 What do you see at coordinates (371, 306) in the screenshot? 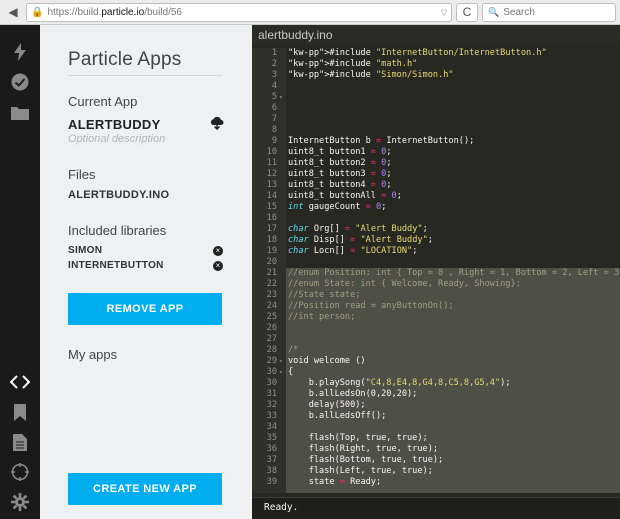
I see `code-text: //Position read = anyButtonOn();` at bounding box center [371, 306].